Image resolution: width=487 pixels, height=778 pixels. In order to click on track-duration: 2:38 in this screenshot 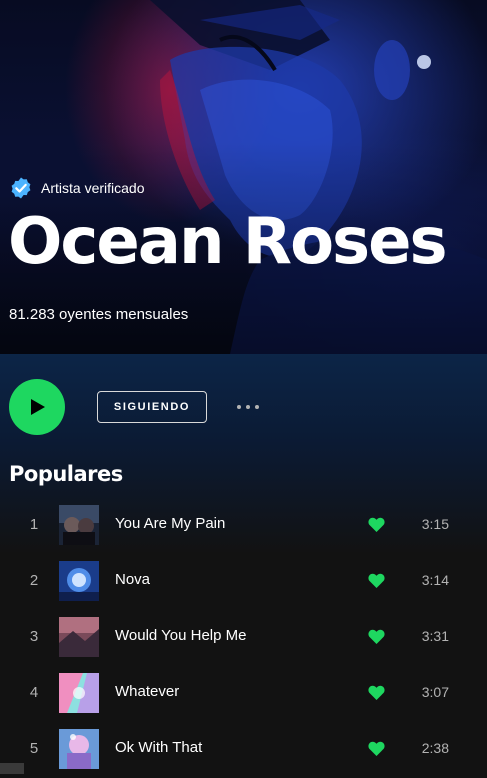, I will do `click(435, 748)`.